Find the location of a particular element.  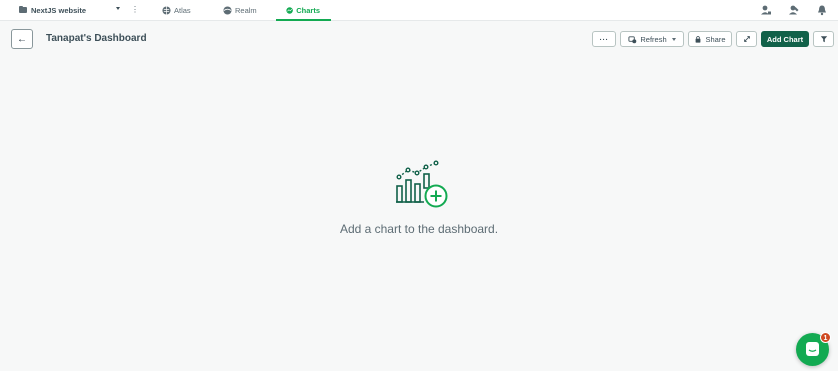

more-options-button: ··· is located at coordinates (604, 39).